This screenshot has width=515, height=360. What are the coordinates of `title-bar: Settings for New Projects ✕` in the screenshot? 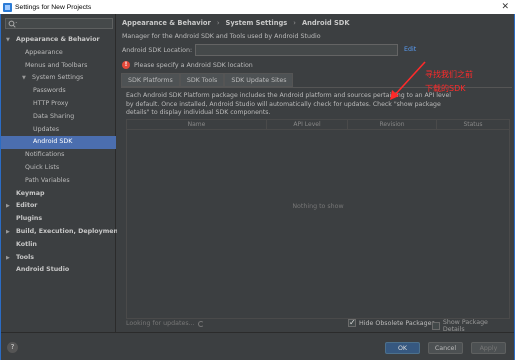 It's located at (257, 7).